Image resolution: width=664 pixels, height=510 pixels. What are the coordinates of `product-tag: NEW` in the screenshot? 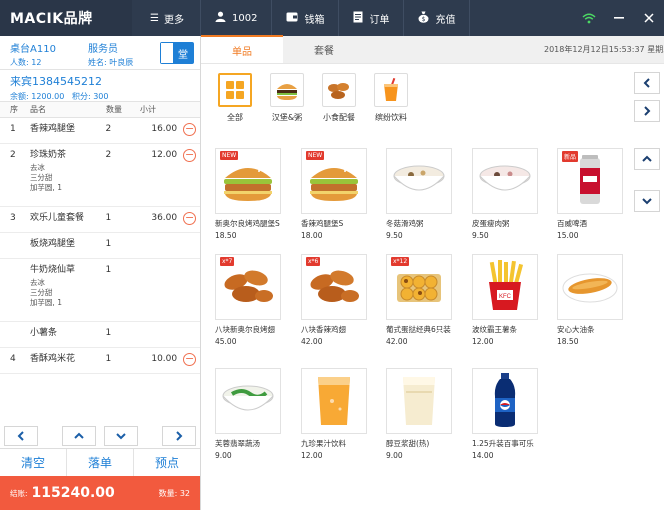 It's located at (229, 155).